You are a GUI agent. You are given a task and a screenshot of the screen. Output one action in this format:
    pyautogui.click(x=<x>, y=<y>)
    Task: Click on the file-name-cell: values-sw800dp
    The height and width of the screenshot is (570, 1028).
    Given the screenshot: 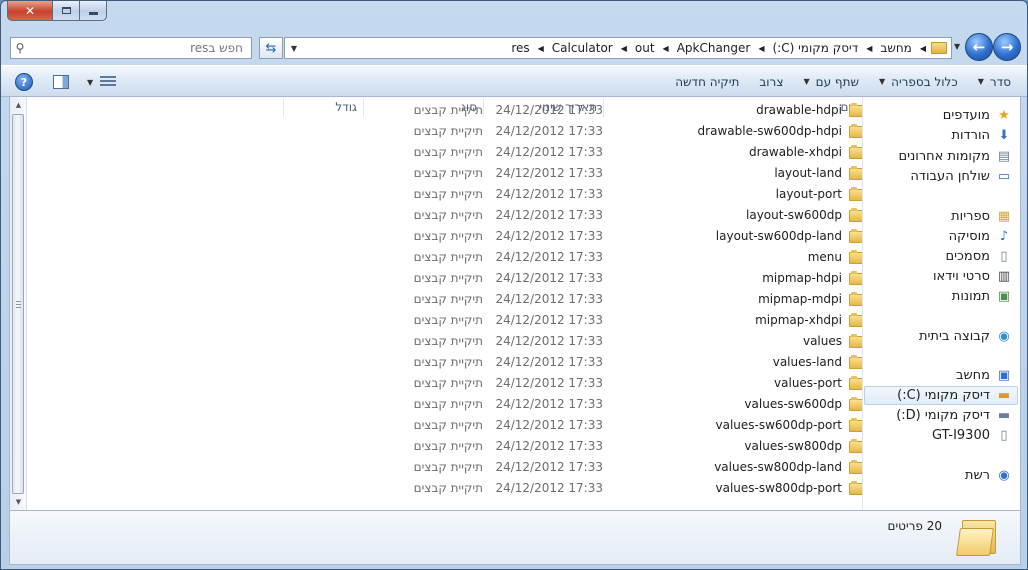 What is the action you would take?
    pyautogui.click(x=803, y=446)
    